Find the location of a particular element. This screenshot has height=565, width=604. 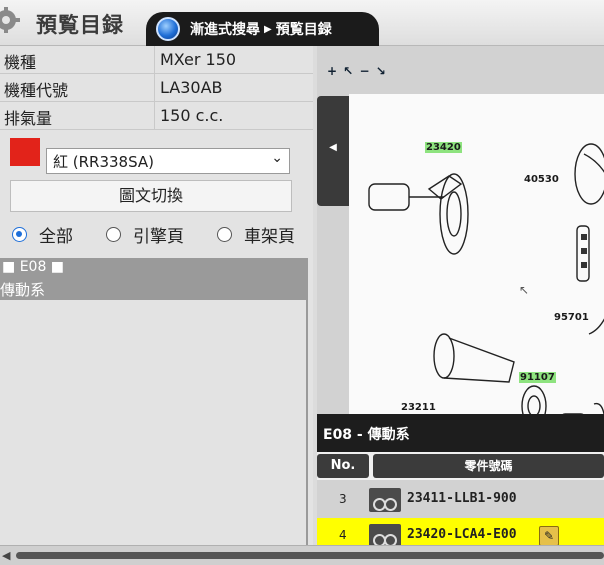

radio-selected-icon is located at coordinates (19, 234).